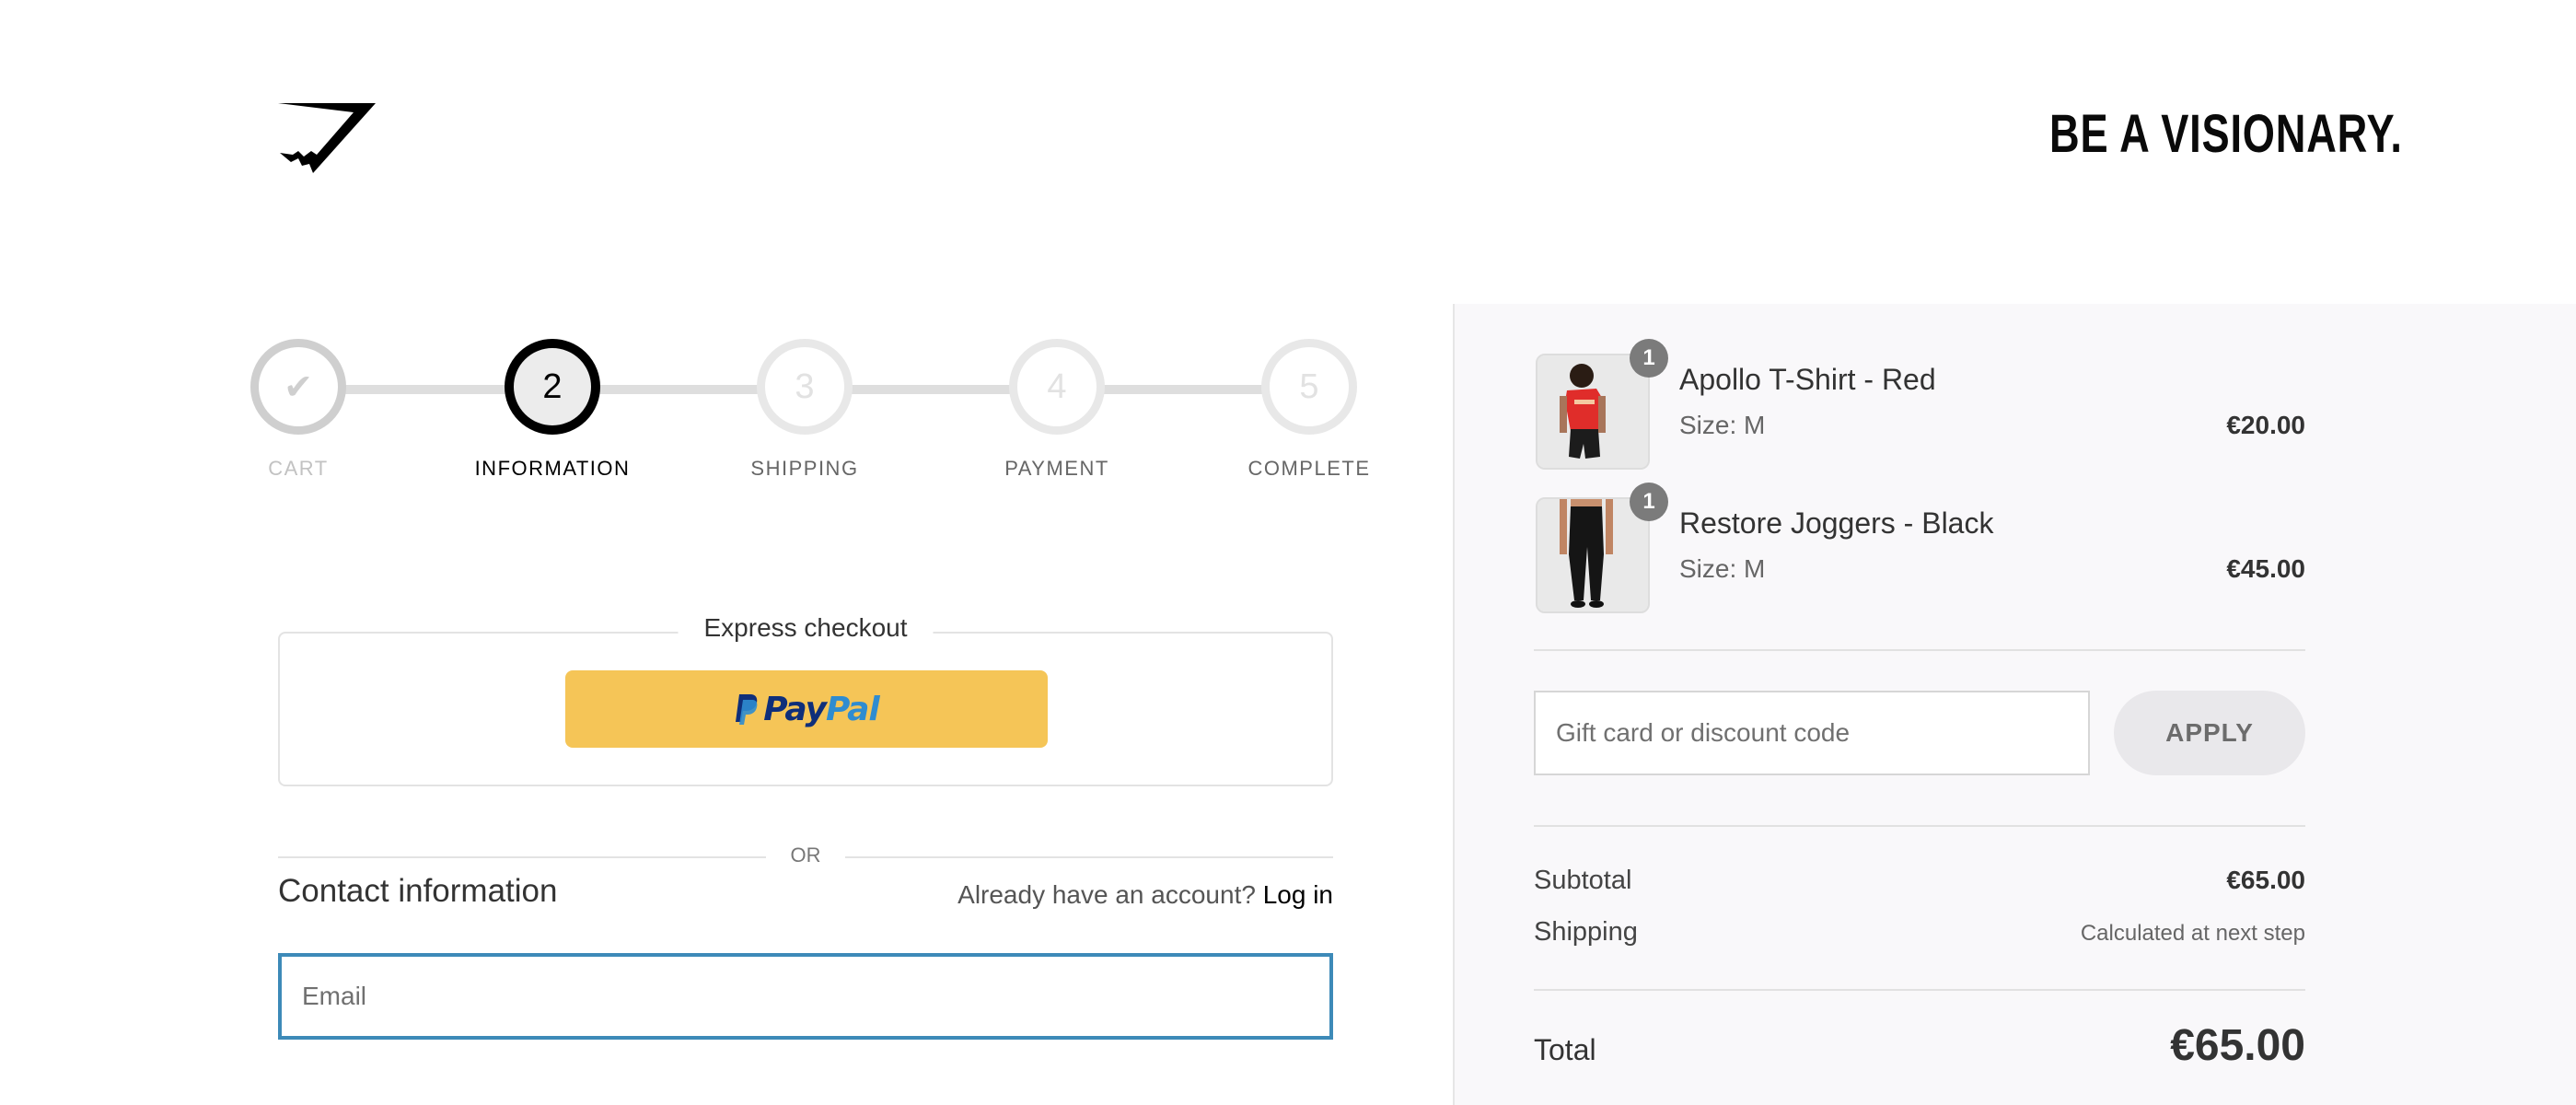 The width and height of the screenshot is (2576, 1105). I want to click on paypal-word-pay: Pay, so click(795, 709).